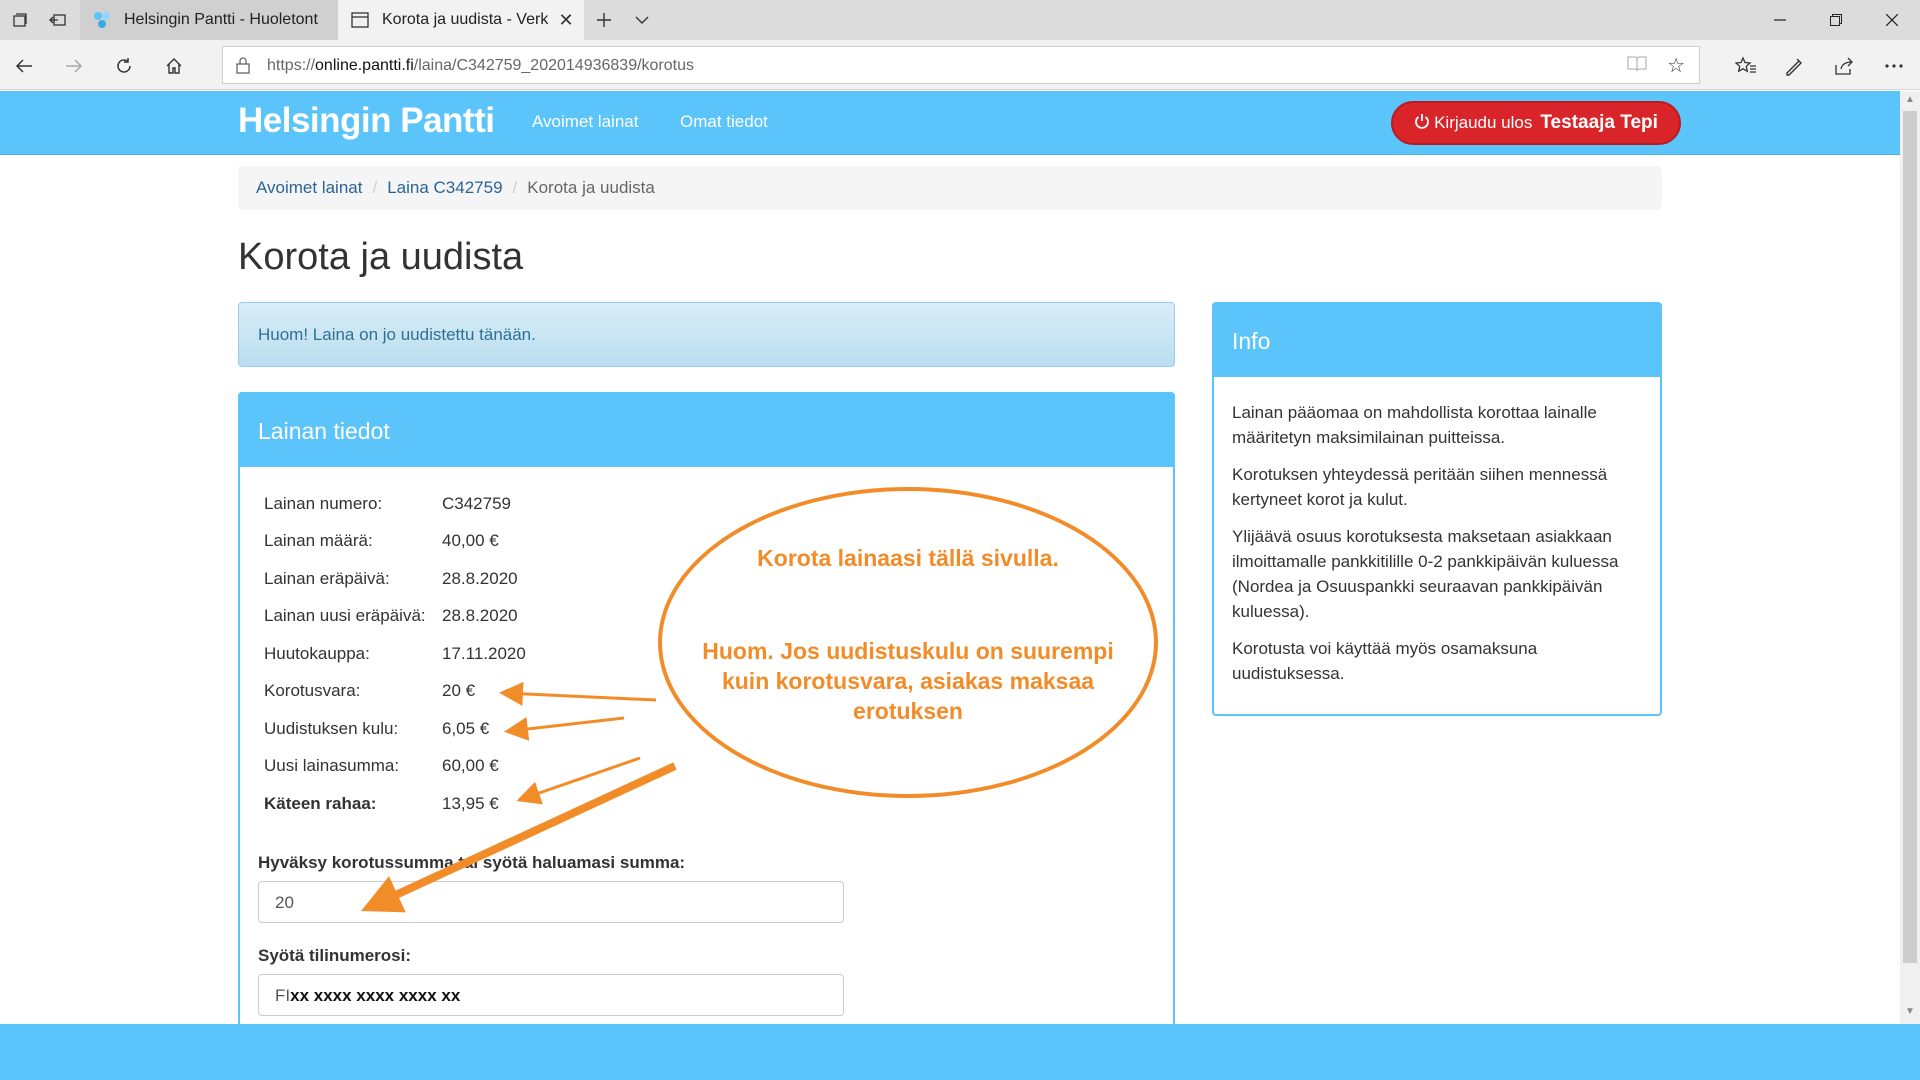  I want to click on footer-band, so click(960, 1052).